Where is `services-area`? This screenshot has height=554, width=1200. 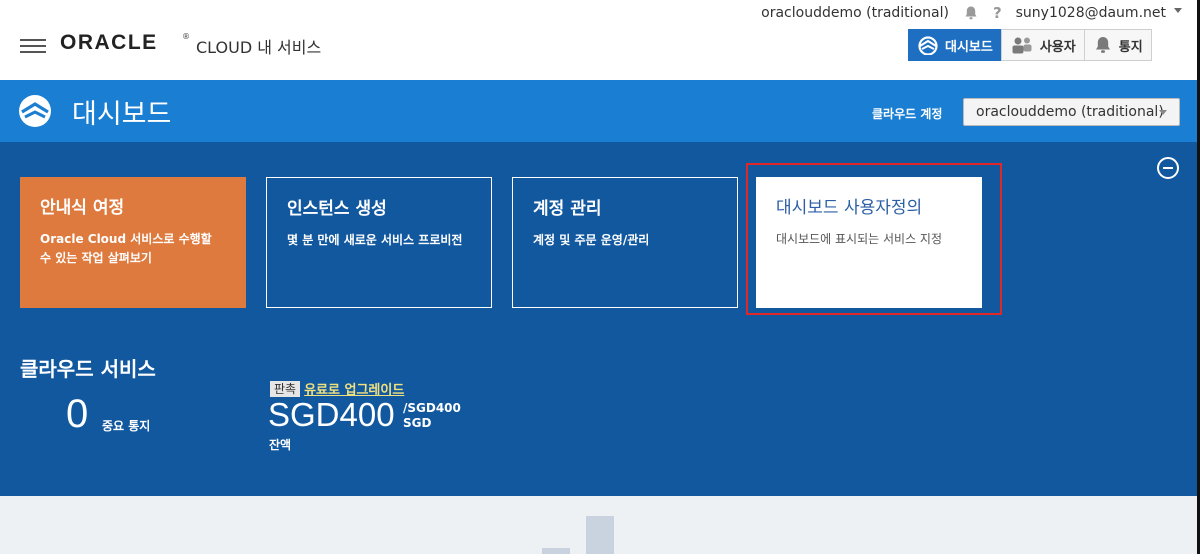
services-area is located at coordinates (600, 525).